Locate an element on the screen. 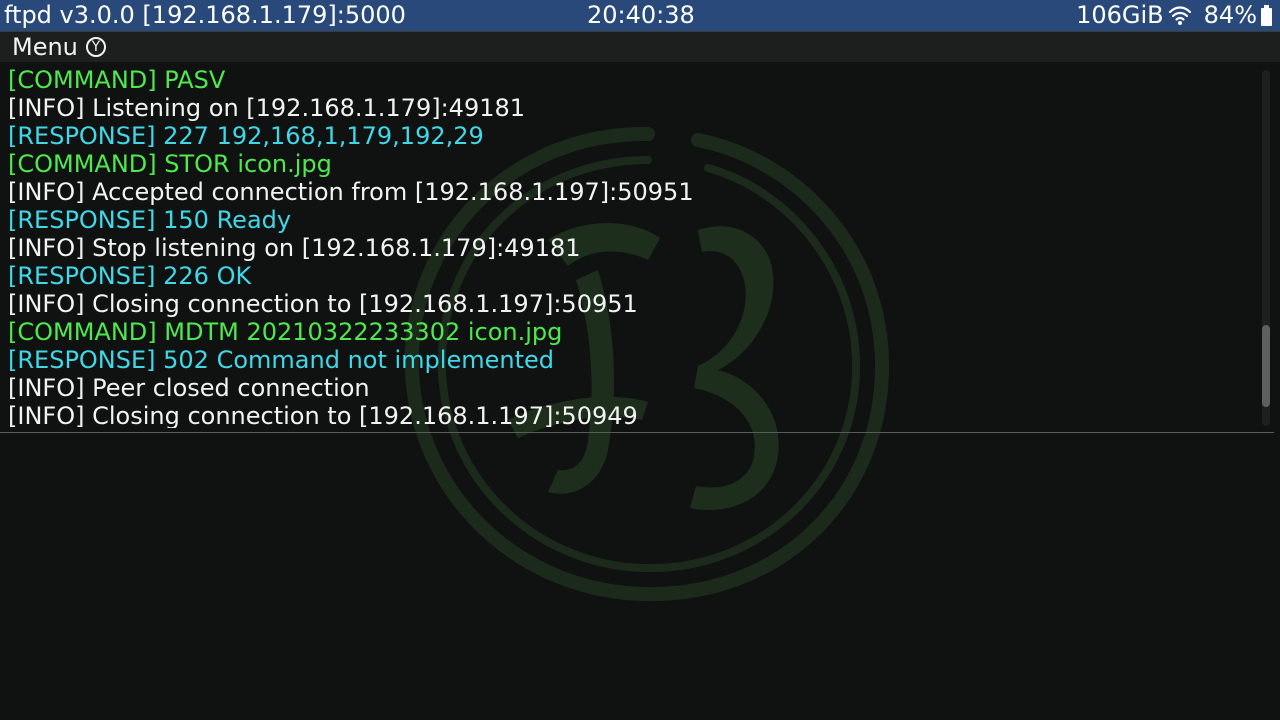 This screenshot has height=720, width=1280. menu-button: Menu Y is located at coordinates (59, 47).